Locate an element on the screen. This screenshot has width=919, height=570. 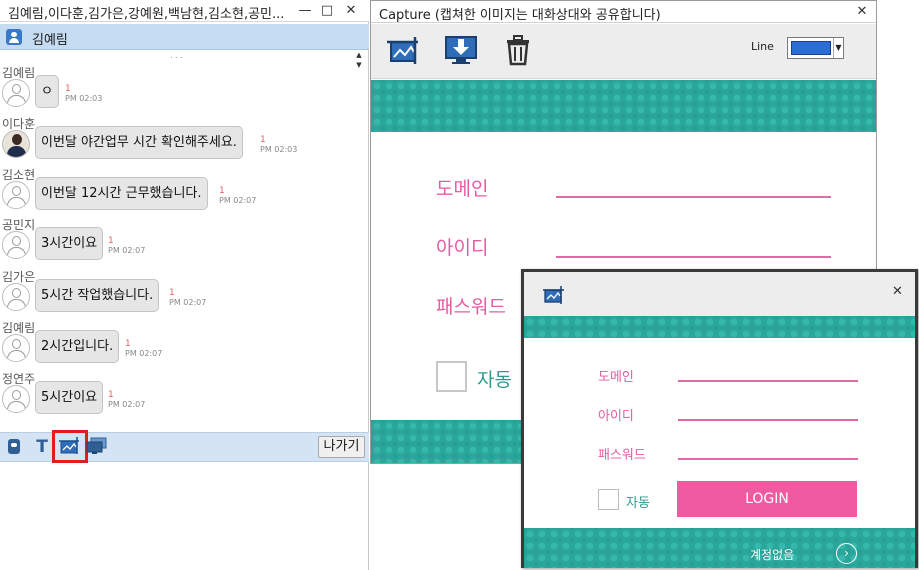
message-bubble: 5시간이요 is located at coordinates (69, 397).